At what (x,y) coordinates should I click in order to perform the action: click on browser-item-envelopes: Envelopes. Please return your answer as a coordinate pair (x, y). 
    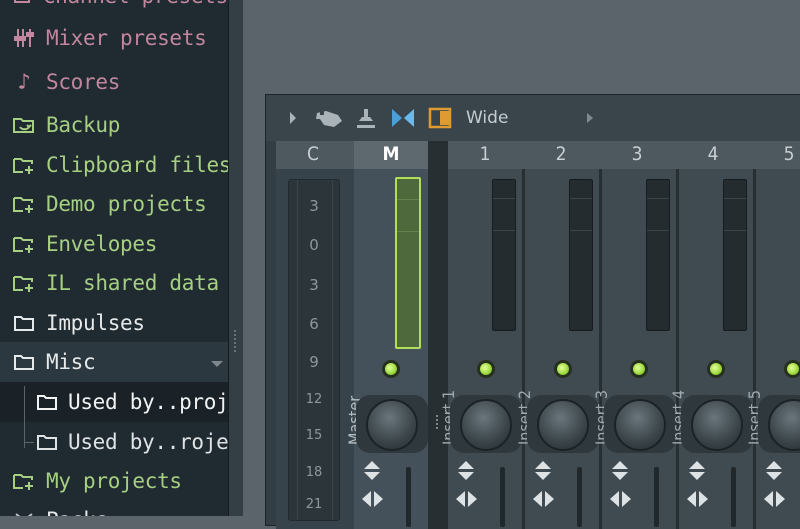
    Looking at the image, I should click on (114, 244).